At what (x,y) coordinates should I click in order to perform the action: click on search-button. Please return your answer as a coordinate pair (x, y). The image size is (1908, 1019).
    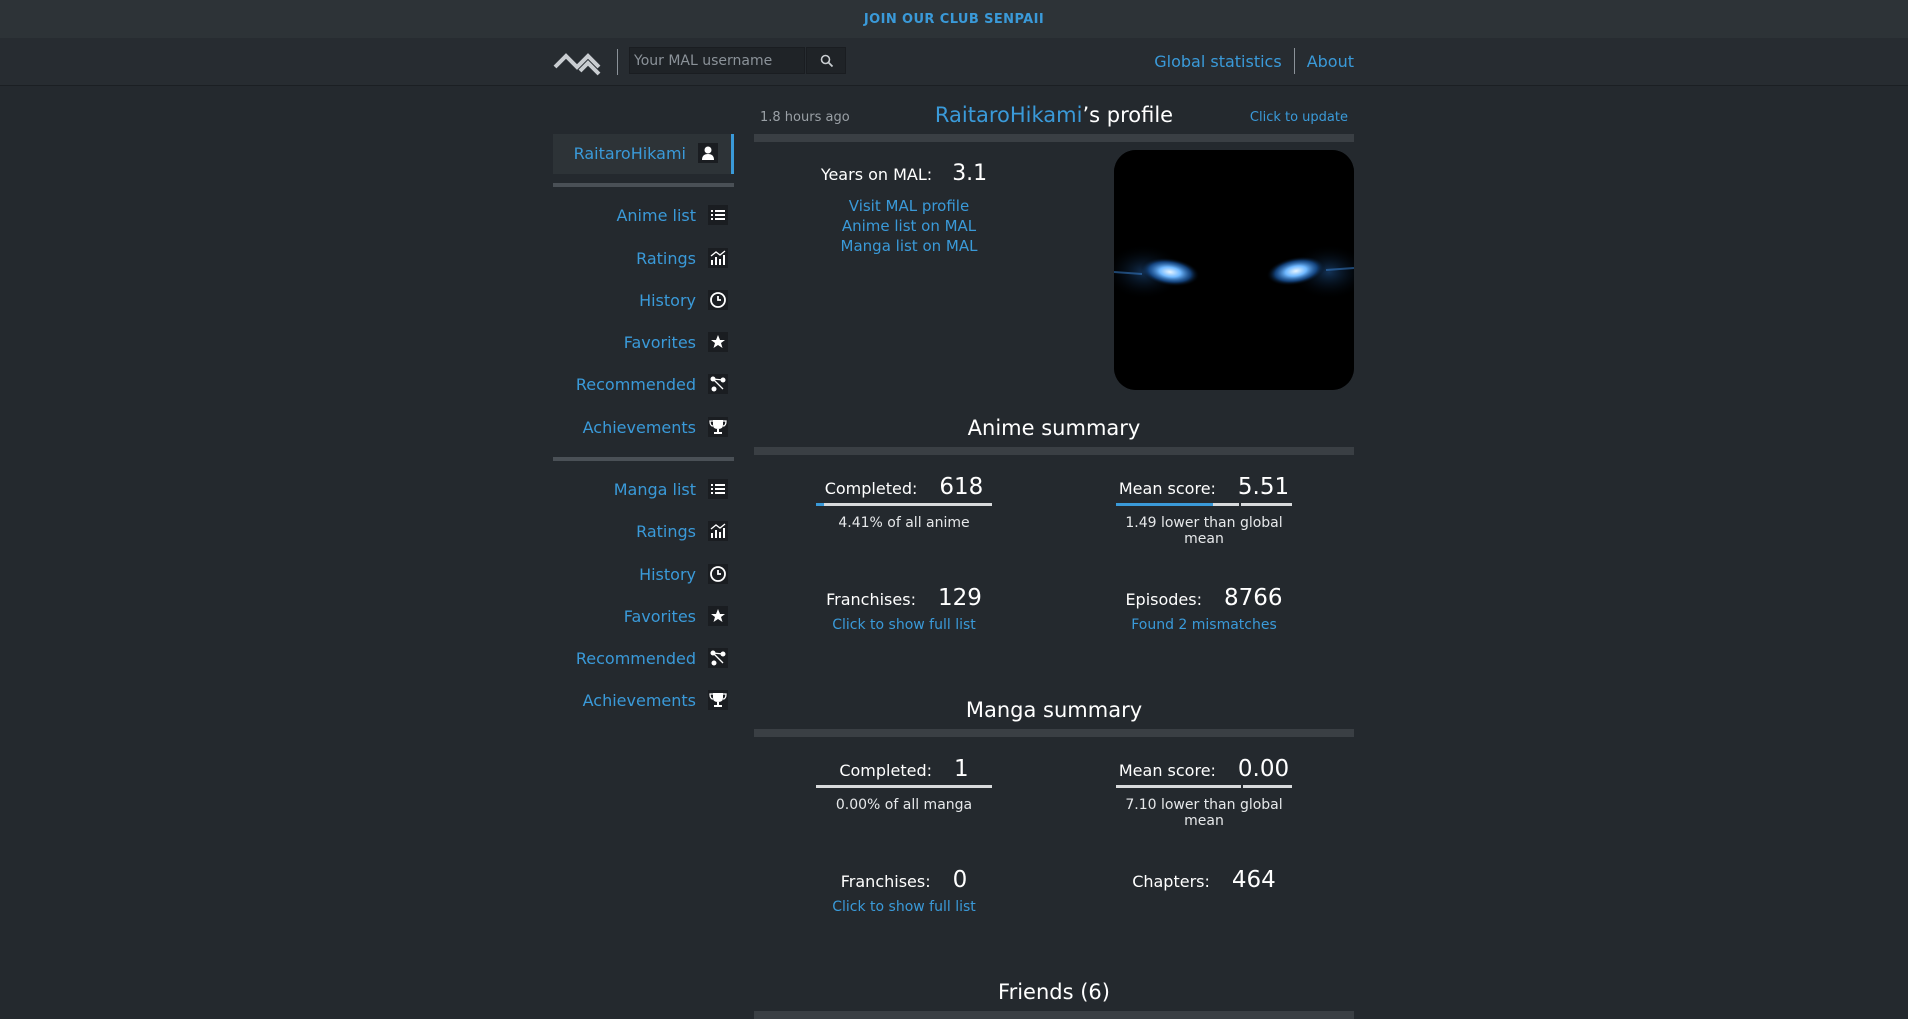
    Looking at the image, I should click on (826, 60).